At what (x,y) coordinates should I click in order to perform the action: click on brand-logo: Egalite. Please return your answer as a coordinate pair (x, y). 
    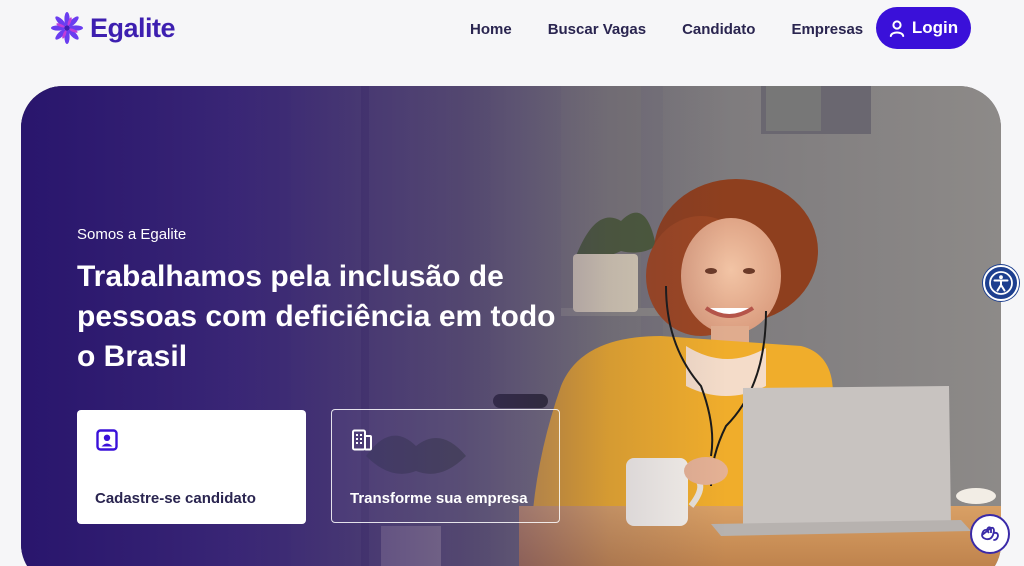
    Looking at the image, I should click on (113, 28).